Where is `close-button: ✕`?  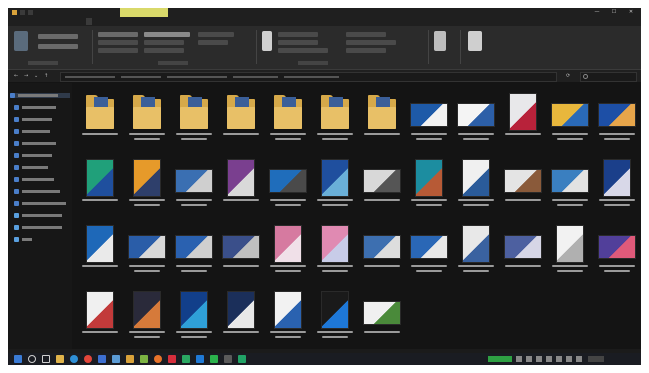
close-button: ✕ is located at coordinates (631, 12).